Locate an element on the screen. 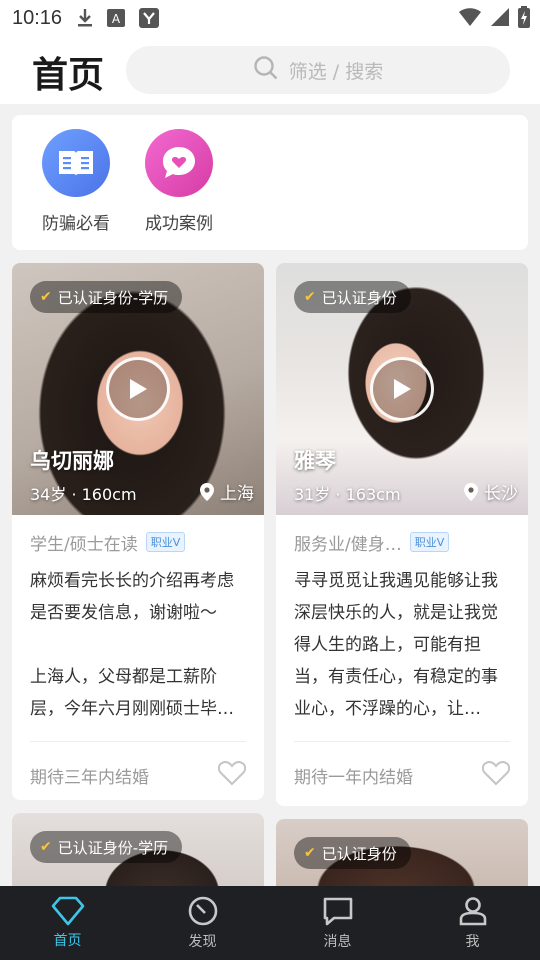 Image resolution: width=540 pixels, height=960 pixels. header: 首页 筛选 / 搜索 is located at coordinates (270, 70).